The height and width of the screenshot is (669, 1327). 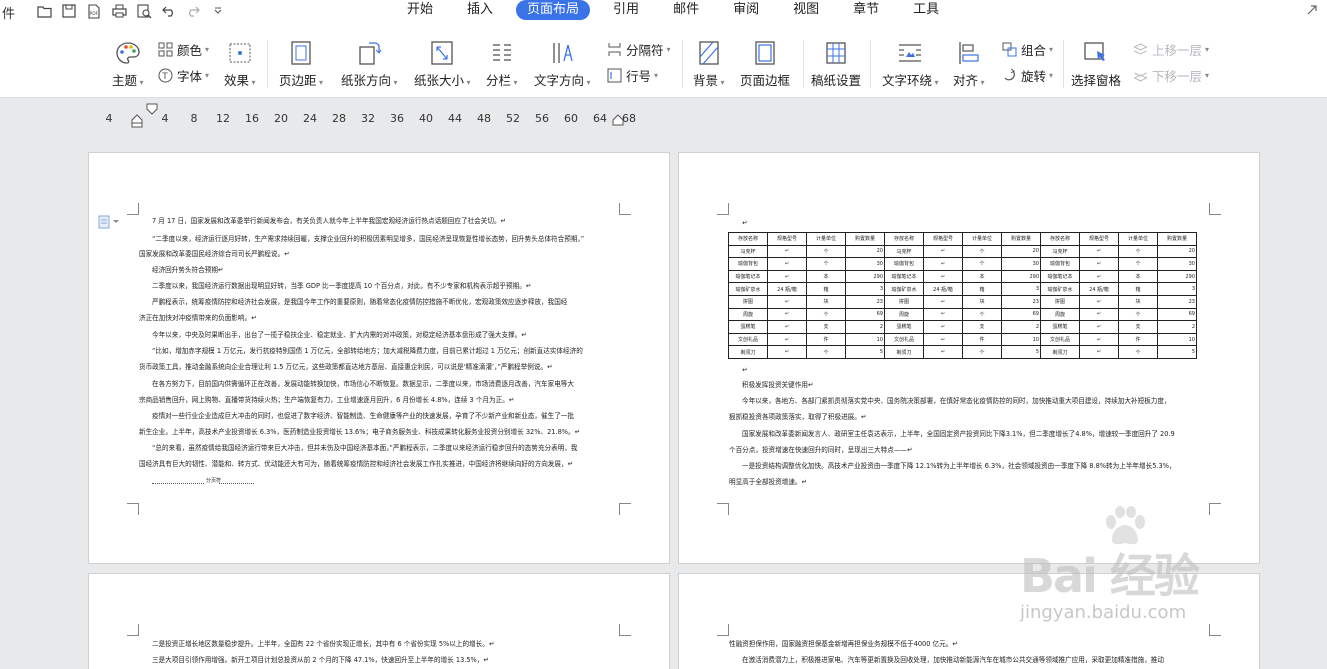 I want to click on color-button: 颜色 ▾, so click(x=183, y=49).